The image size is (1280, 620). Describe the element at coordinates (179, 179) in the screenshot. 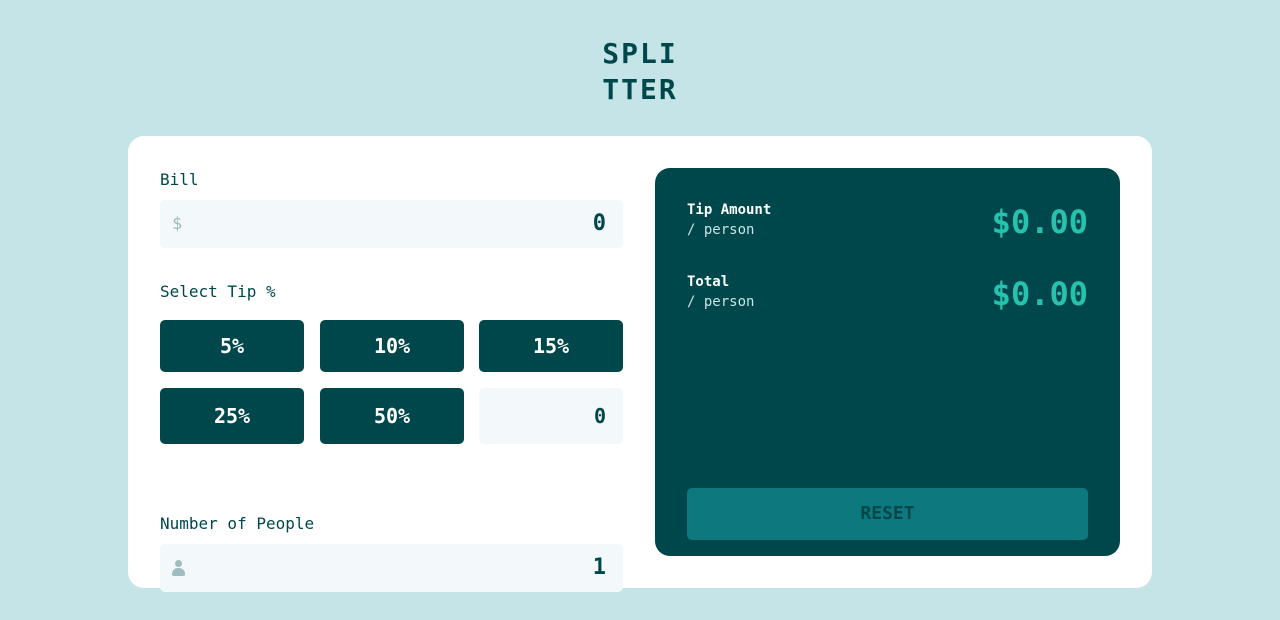

I see `bill-label: Bill` at that location.